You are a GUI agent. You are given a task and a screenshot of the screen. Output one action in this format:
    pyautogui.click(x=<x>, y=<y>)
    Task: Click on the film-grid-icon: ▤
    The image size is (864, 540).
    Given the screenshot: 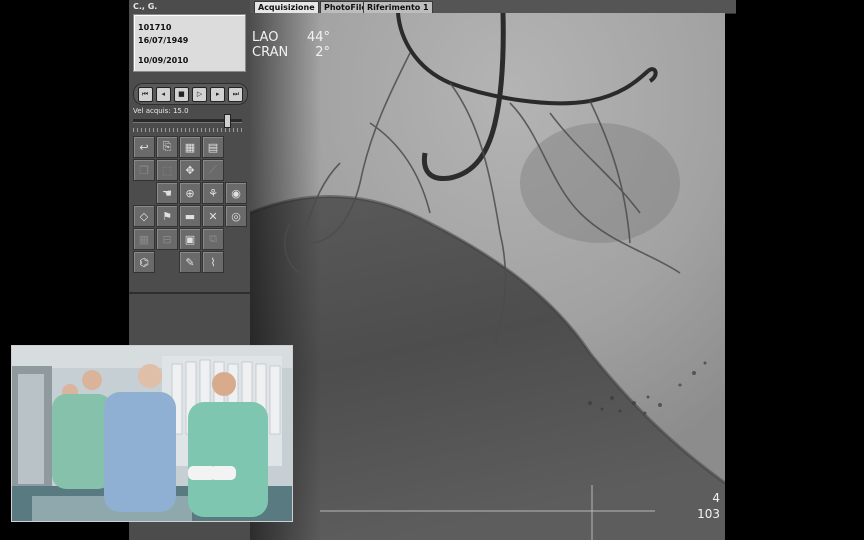 What is the action you would take?
    pyautogui.click(x=213, y=147)
    